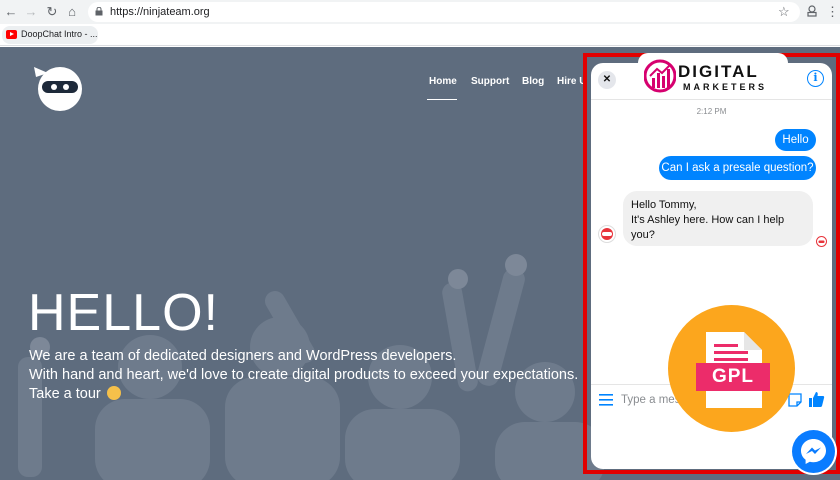  I want to click on agent-avatar, so click(607, 234).